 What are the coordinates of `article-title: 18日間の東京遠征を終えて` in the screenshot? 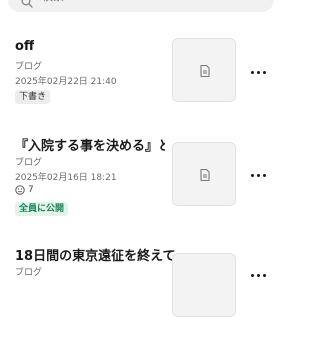 It's located at (95, 254).